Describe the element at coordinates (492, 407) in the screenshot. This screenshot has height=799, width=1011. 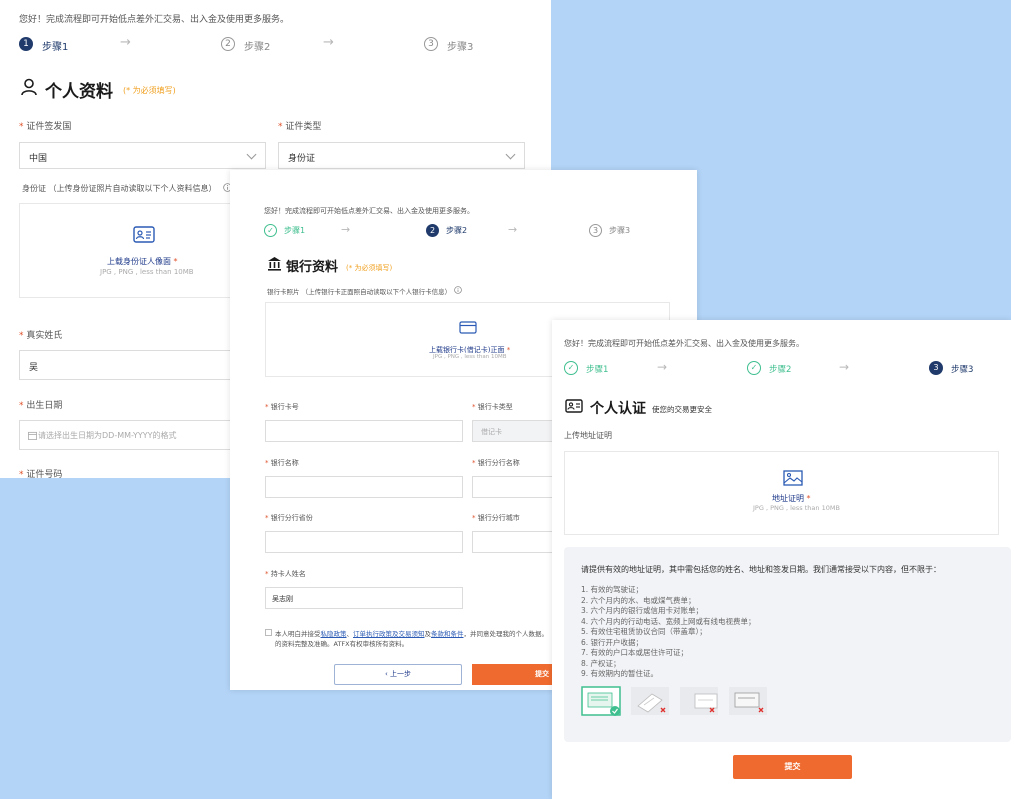
I see `card-type-label: * 银行卡类型` at that location.